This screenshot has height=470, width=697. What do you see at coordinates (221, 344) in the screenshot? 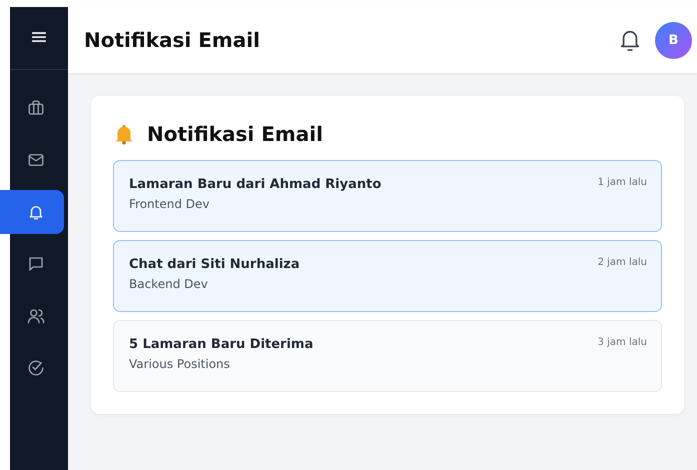
I see `notification-title: 5 Lamaran Baru Diterima` at bounding box center [221, 344].